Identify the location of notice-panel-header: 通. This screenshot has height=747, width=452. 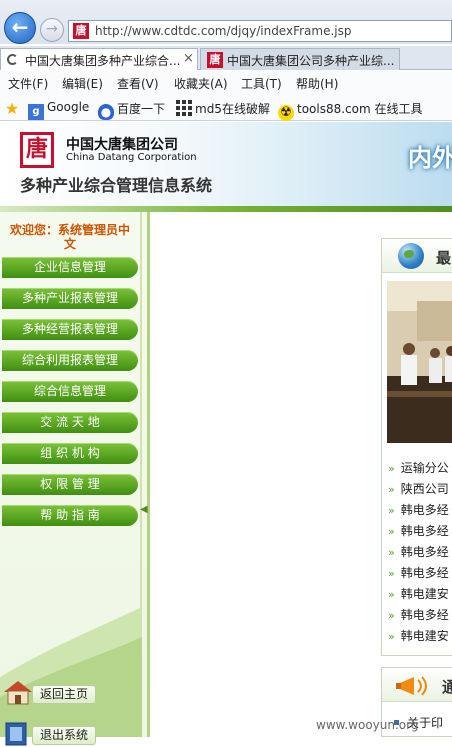
(417, 685).